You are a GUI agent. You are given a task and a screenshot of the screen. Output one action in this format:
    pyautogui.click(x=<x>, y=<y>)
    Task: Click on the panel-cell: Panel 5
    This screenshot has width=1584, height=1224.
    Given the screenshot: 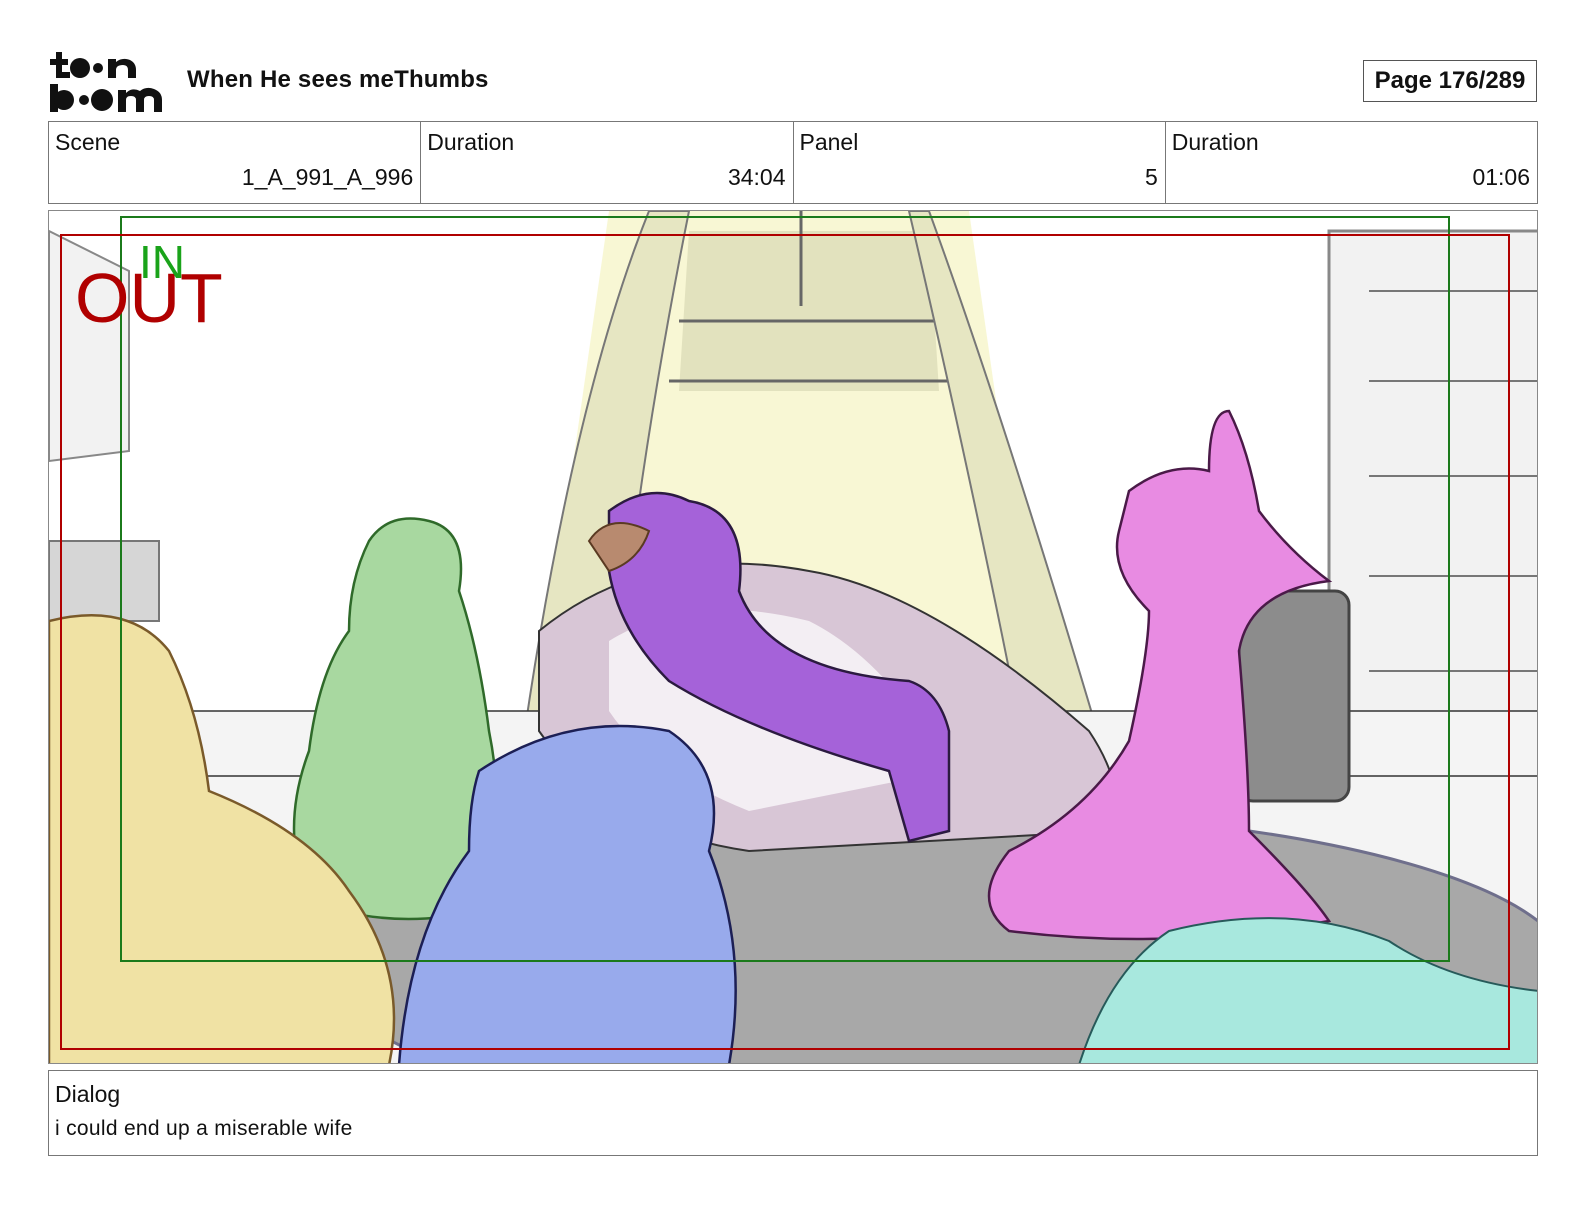 What is the action you would take?
    pyautogui.click(x=980, y=162)
    